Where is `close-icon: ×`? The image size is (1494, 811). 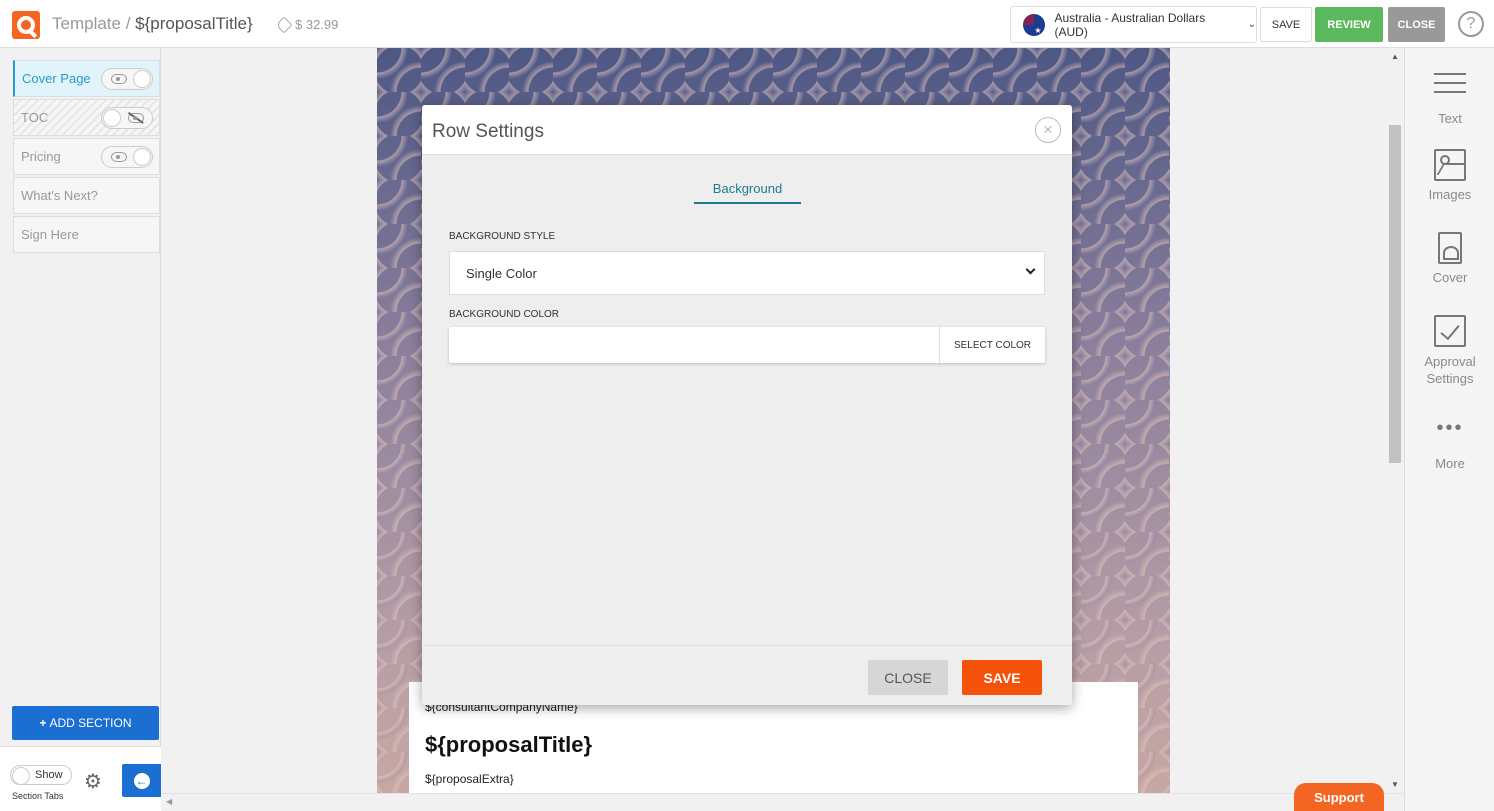 close-icon: × is located at coordinates (1048, 130).